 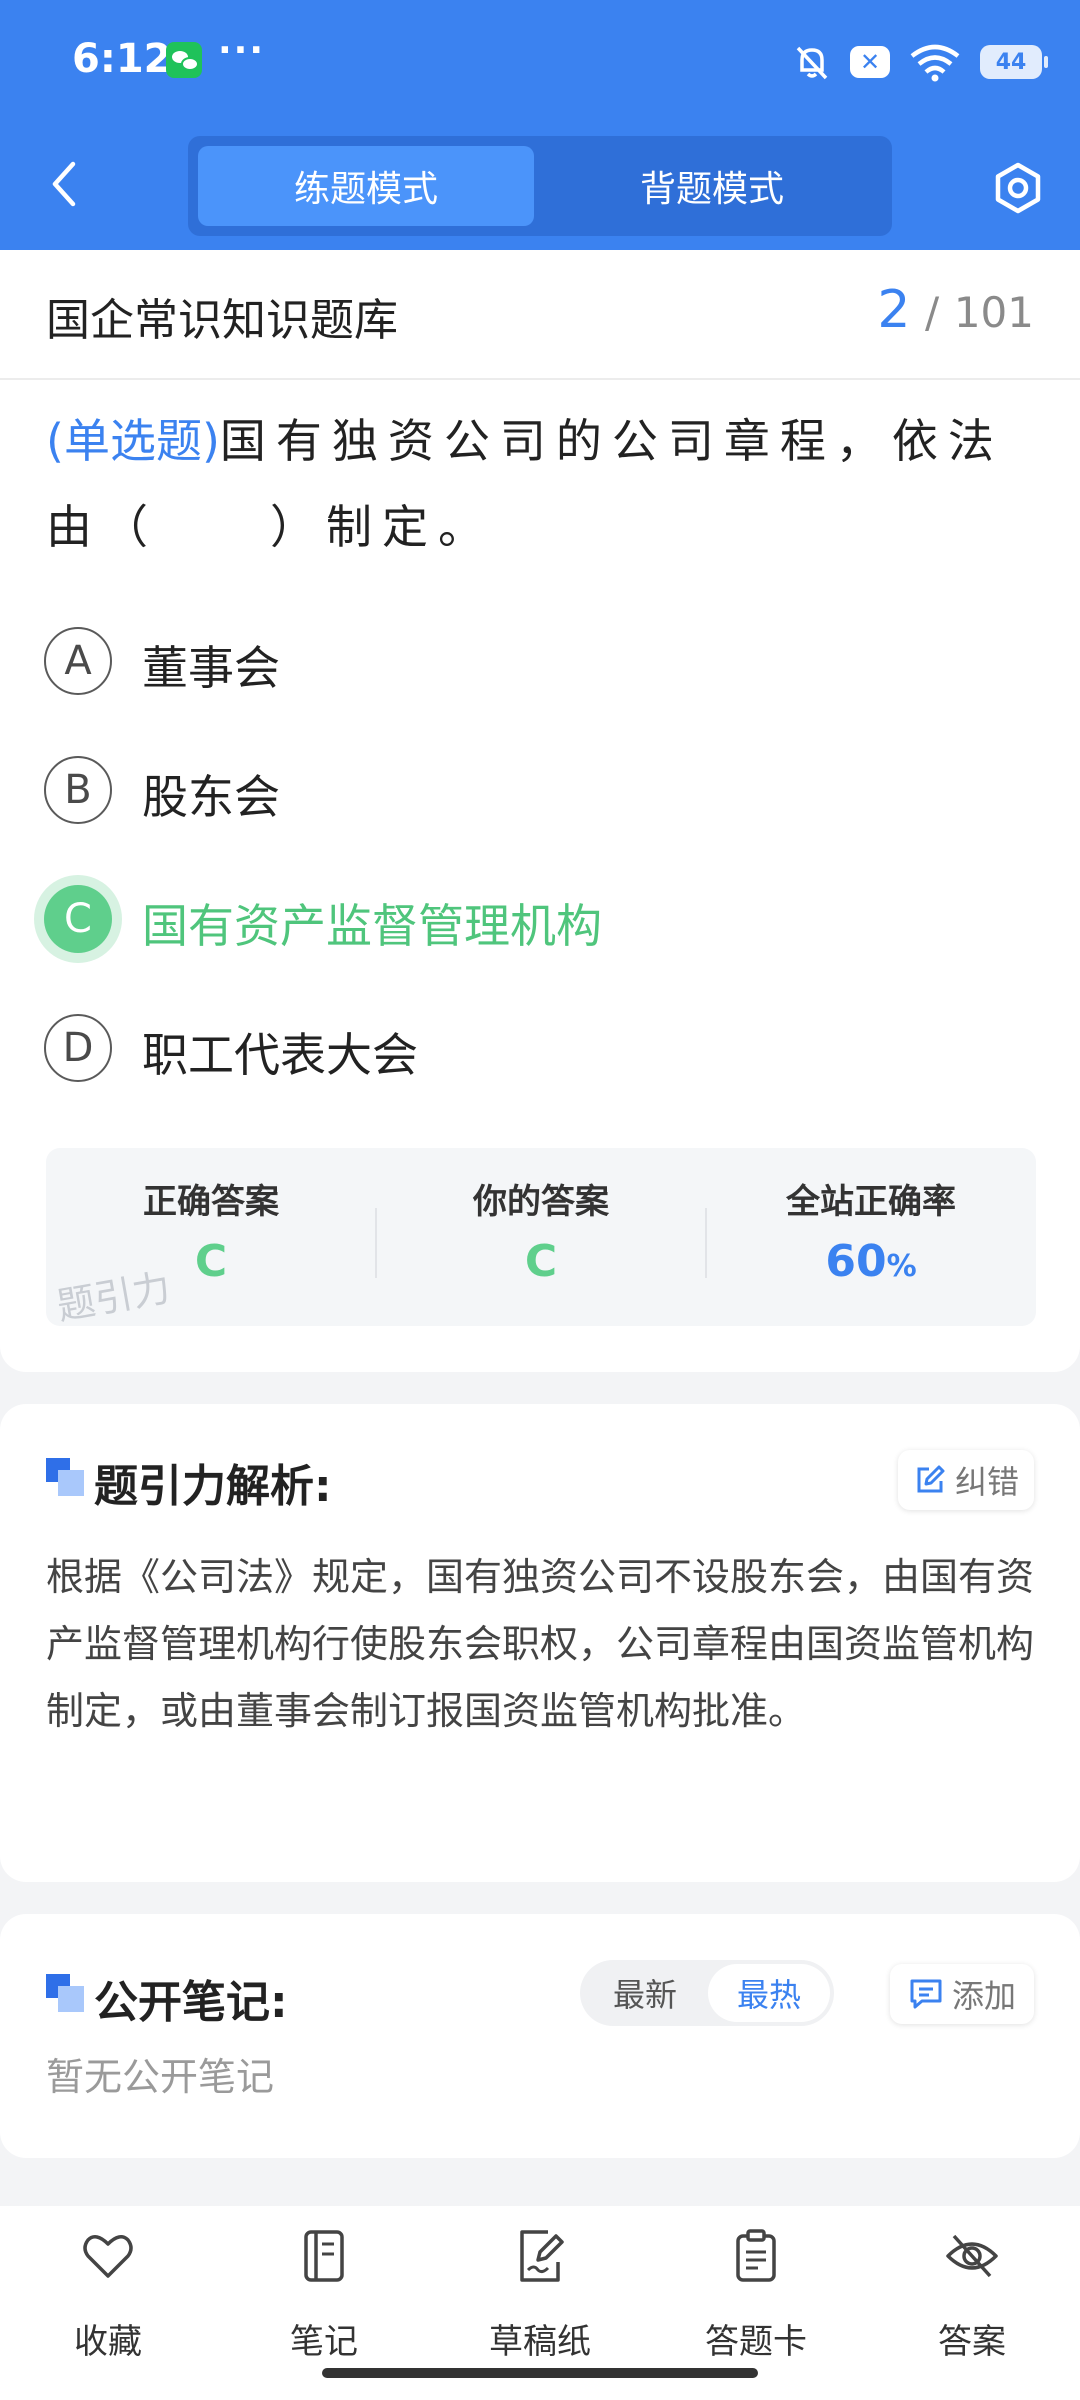 What do you see at coordinates (184, 60) in the screenshot?
I see `wechat-notification-icon` at bounding box center [184, 60].